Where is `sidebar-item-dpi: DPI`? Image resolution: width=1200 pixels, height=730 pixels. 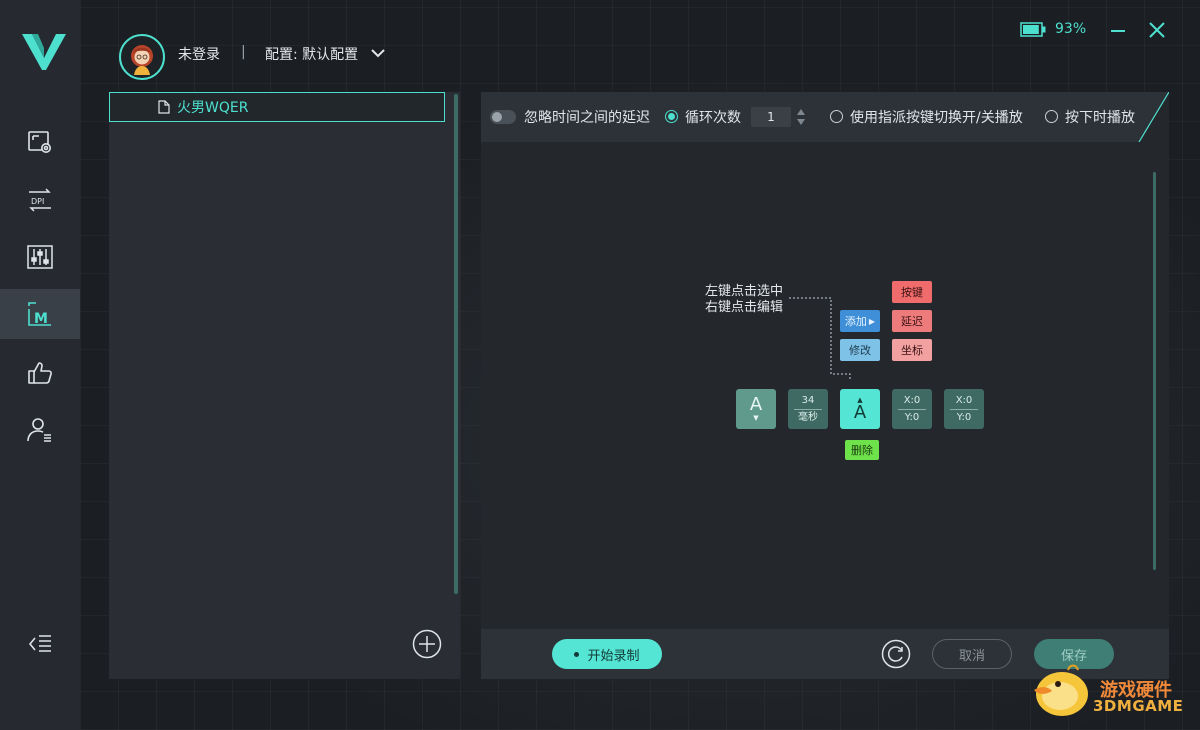
sidebar-item-dpi: DPI is located at coordinates (40, 200).